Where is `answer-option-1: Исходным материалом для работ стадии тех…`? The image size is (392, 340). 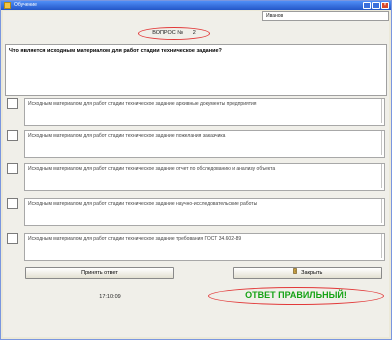
answer-option-1: Исходным материалом для работ стадии тех… is located at coordinates (196, 112).